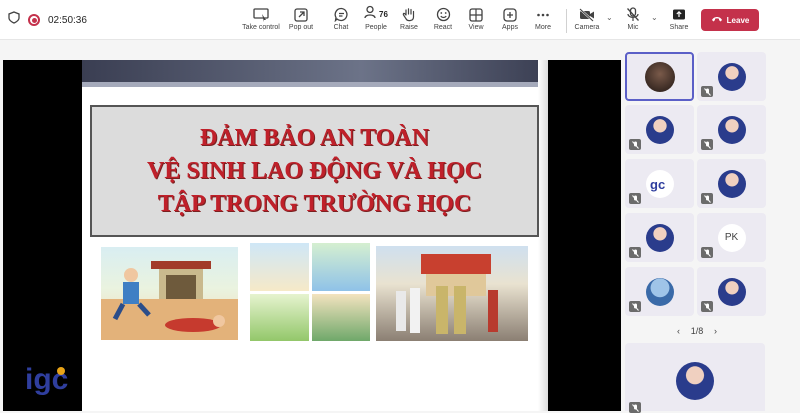 Image resolution: width=800 pixels, height=413 pixels. Describe the element at coordinates (56, 377) in the screenshot. I see `igc-logo: igc` at that location.